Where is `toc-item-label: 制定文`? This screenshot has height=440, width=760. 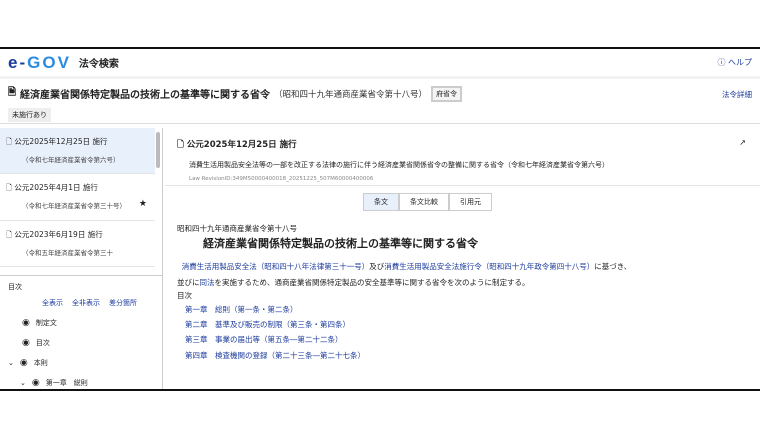
toc-item-label: 制定文 is located at coordinates (46, 323).